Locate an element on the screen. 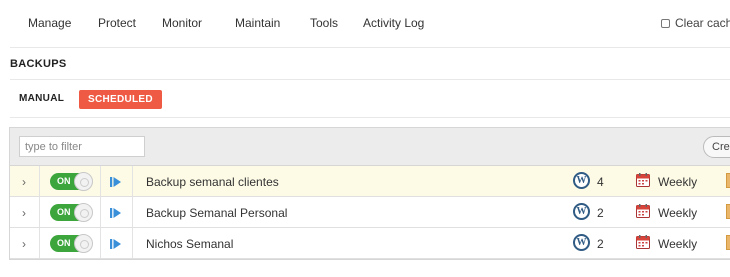  tab-manual: MANUAL is located at coordinates (41, 98).